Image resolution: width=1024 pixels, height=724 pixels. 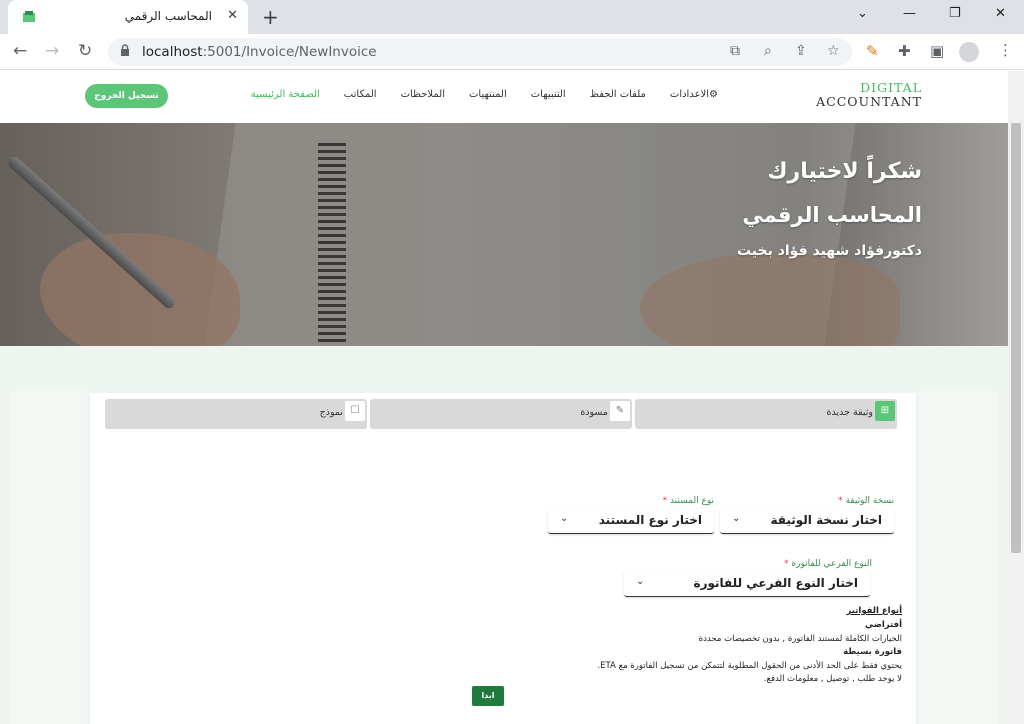 What do you see at coordinates (832, 215) in the screenshot?
I see `hero-subtitle: المحاسب الرقمي` at bounding box center [832, 215].